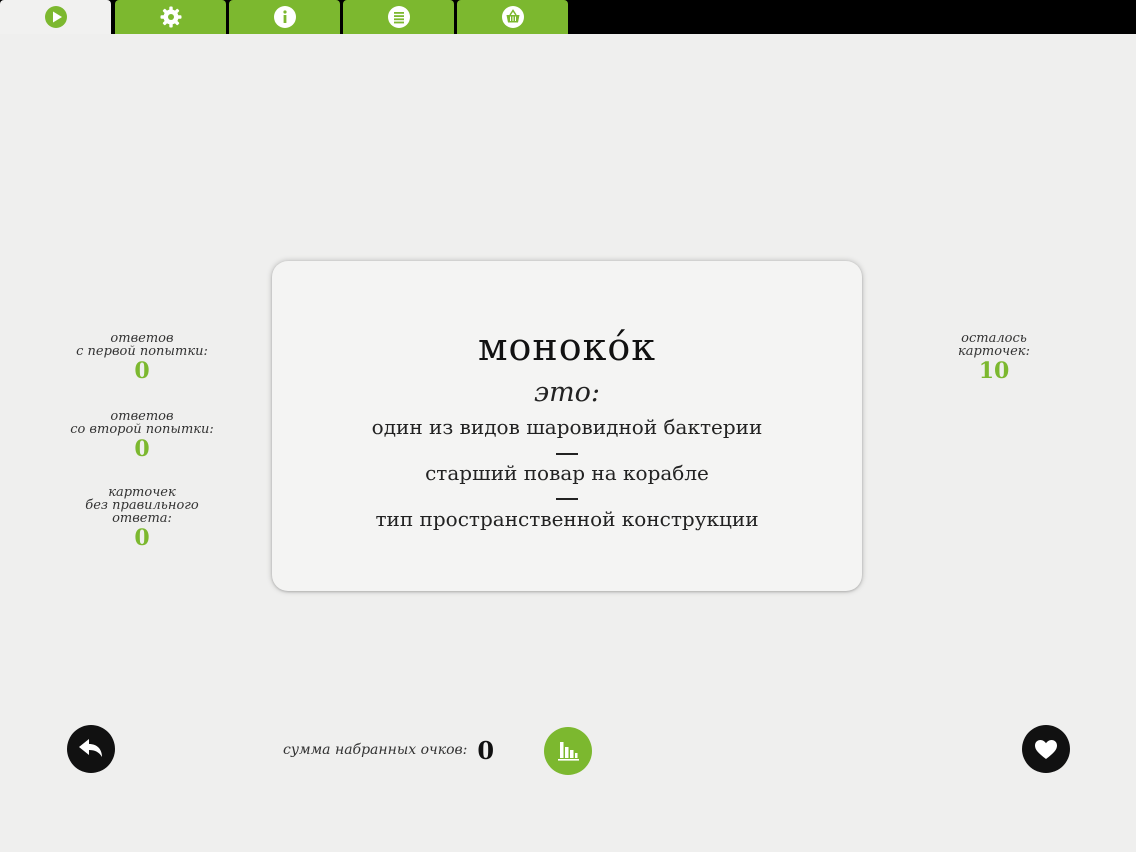 Image resolution: width=1136 pixels, height=852 pixels. I want to click on score-label: сумма набранных очков:, so click(375, 750).